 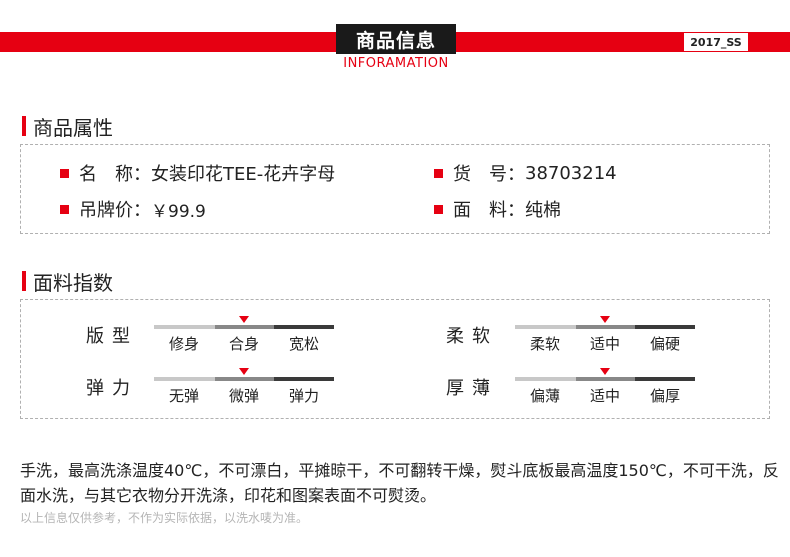 What do you see at coordinates (178, 211) in the screenshot?
I see `attr-price-value: ￥99.9` at bounding box center [178, 211].